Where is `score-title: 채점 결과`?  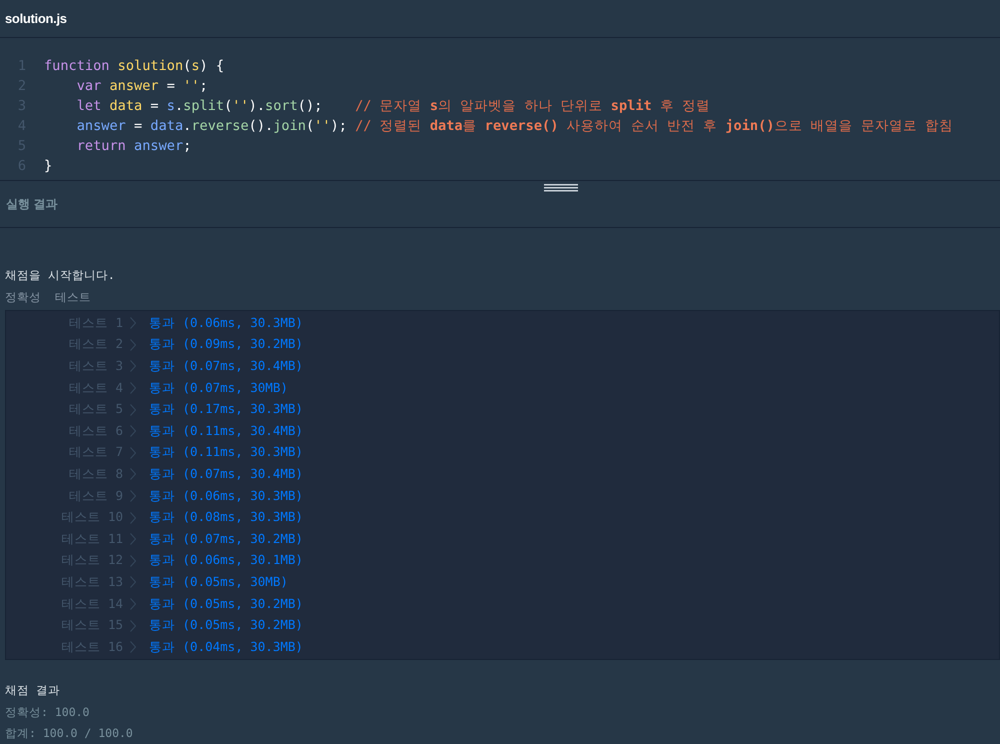
score-title: 채점 결과 is located at coordinates (33, 691).